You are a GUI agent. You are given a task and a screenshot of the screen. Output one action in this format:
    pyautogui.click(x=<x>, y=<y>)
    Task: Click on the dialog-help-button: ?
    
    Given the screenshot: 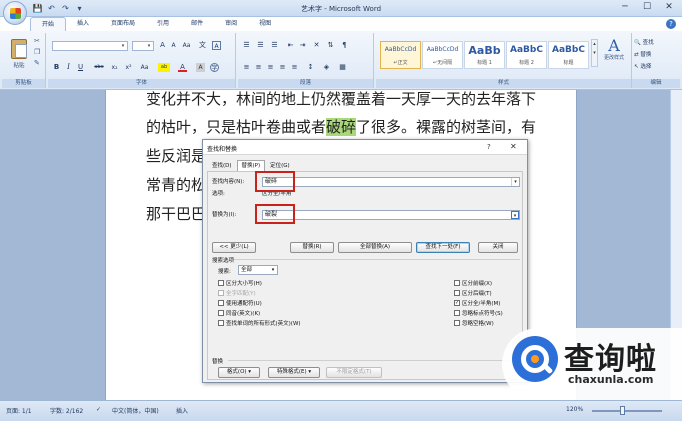 What is the action you would take?
    pyautogui.click(x=489, y=147)
    